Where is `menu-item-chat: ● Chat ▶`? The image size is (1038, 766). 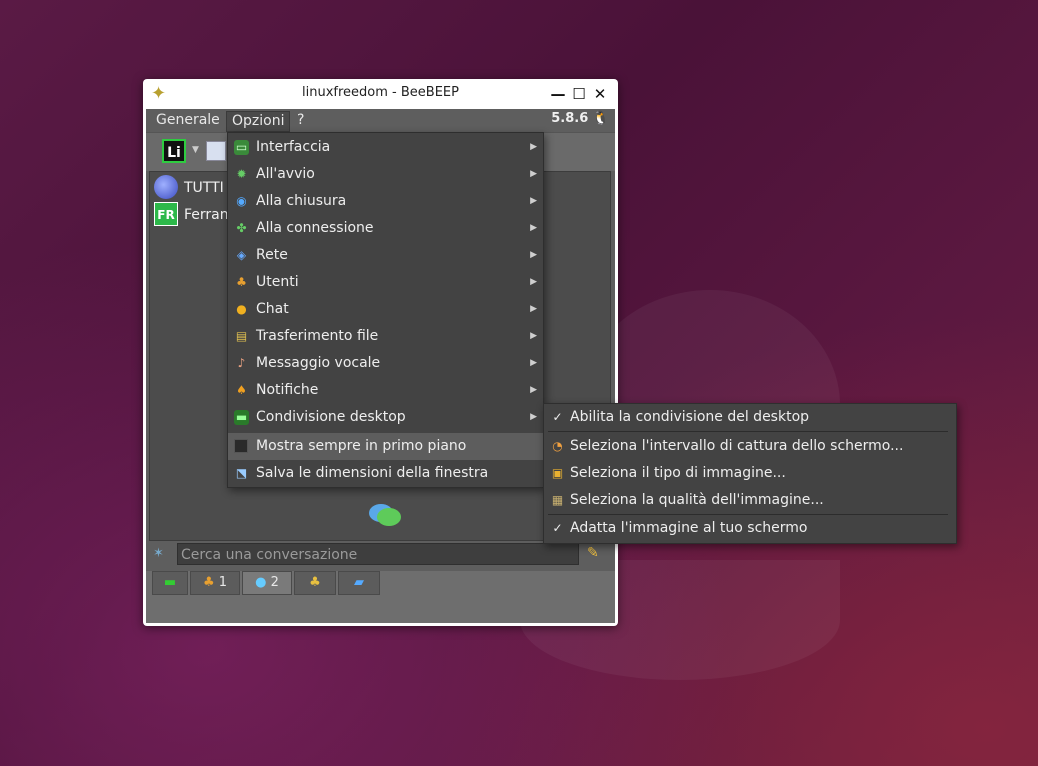 menu-item-chat: ● Chat ▶ is located at coordinates (385, 309).